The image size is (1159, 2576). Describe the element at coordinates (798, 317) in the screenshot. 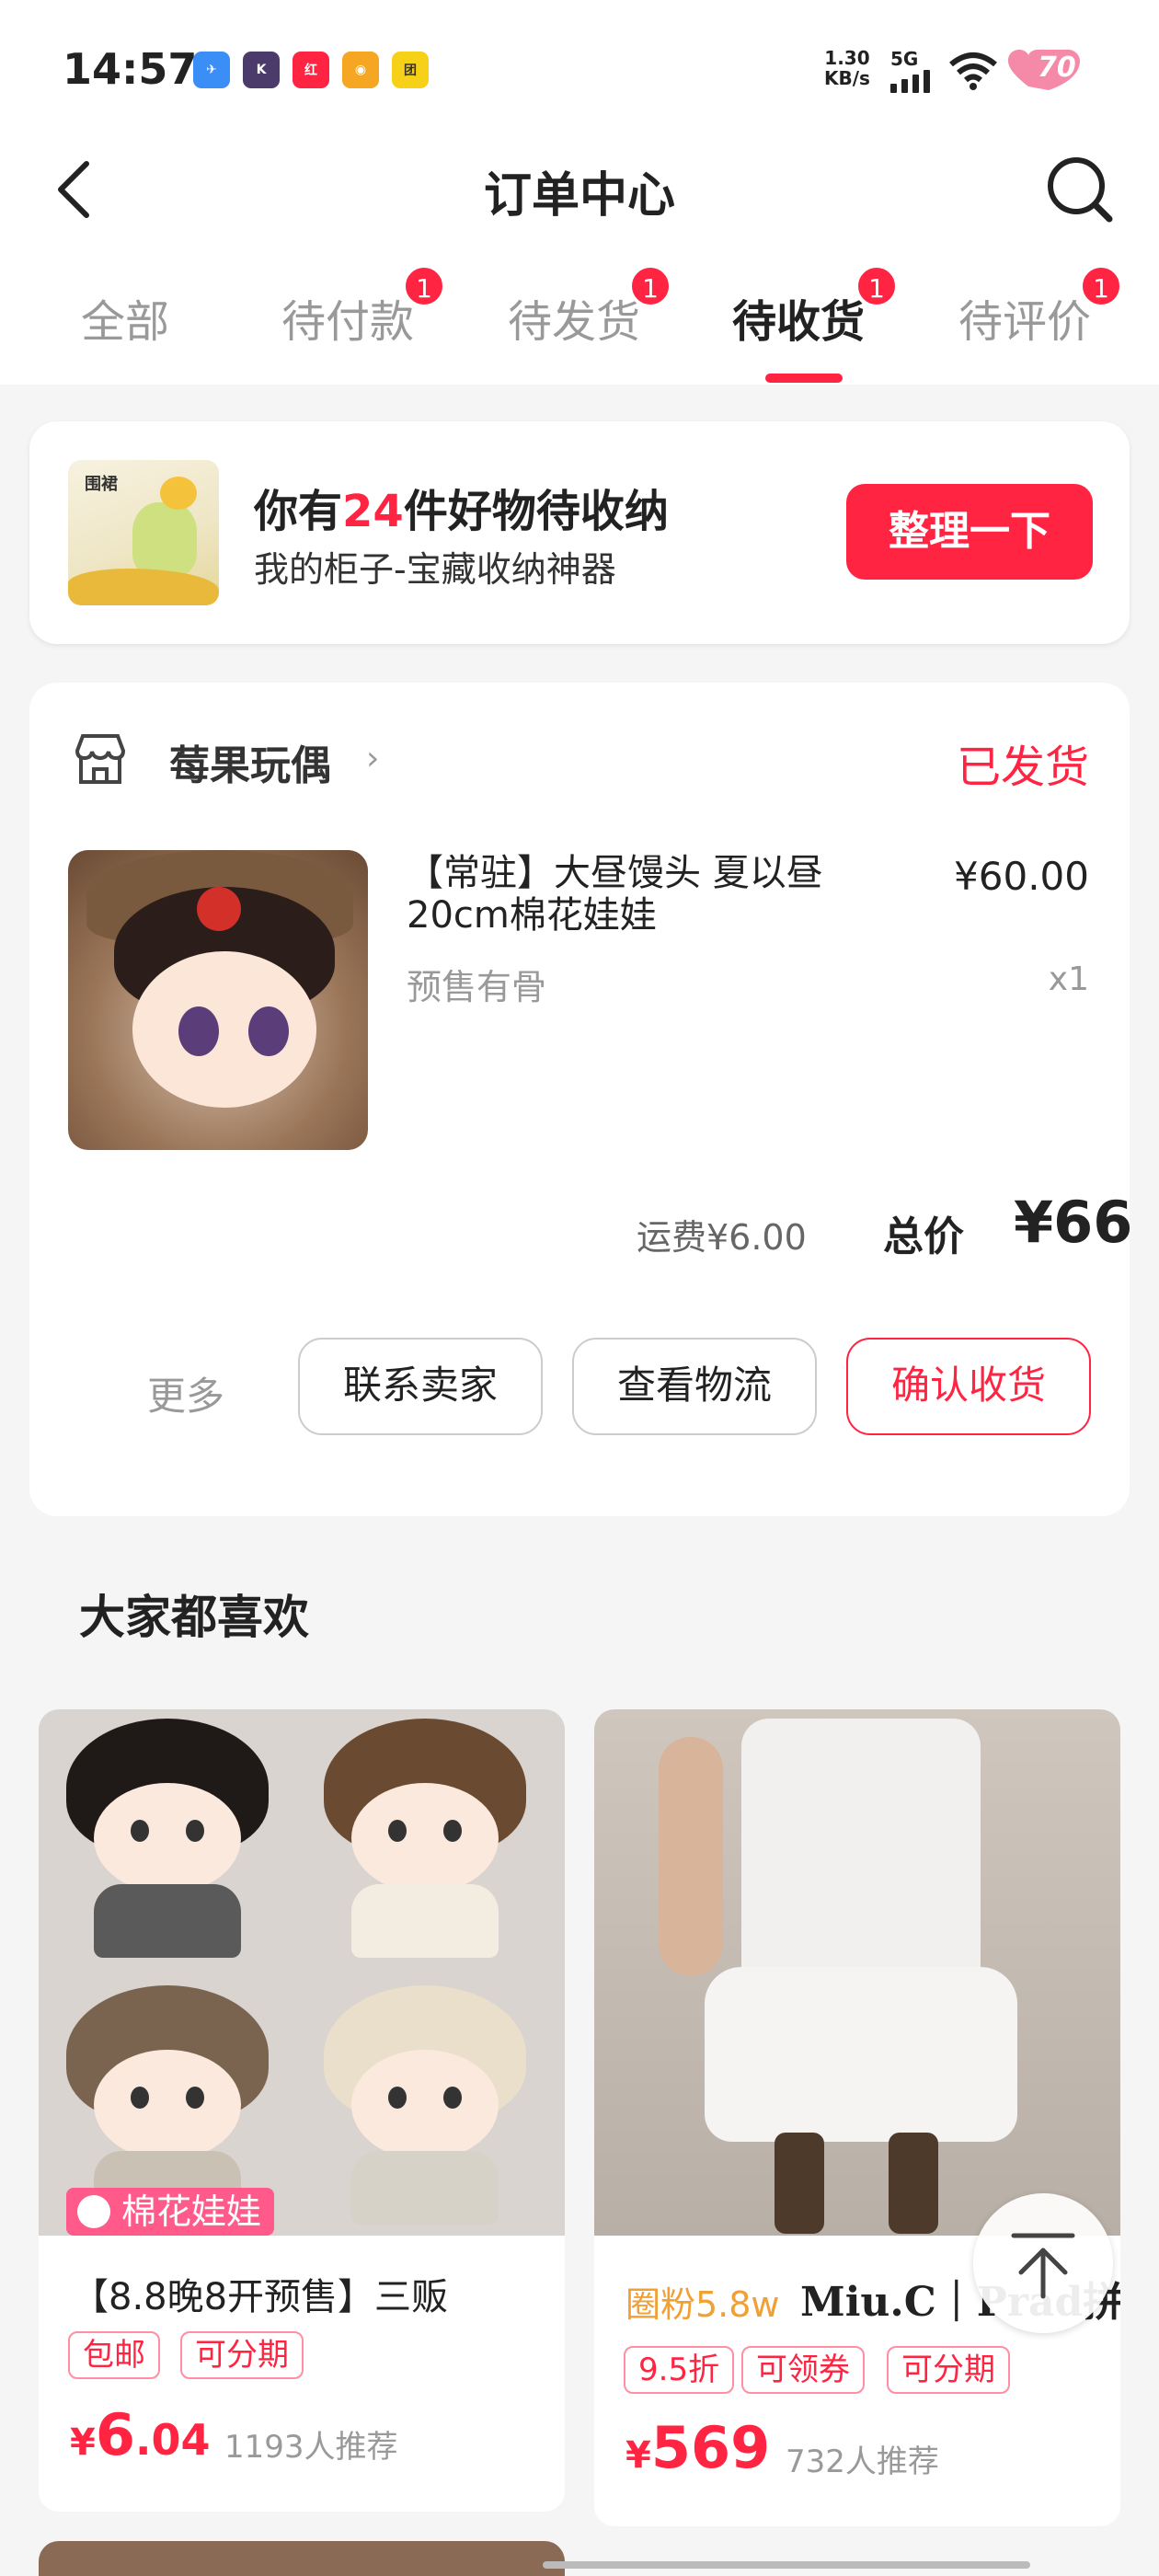

I see `tab-pending-receipt: 待收货` at that location.